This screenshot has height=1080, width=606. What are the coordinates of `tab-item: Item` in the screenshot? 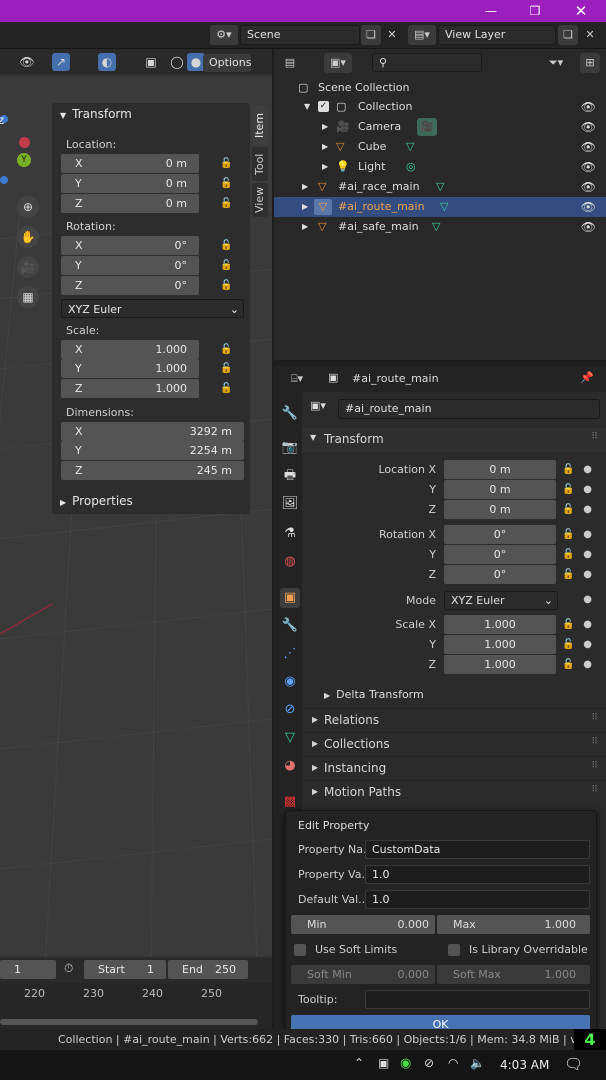 It's located at (260, 125).